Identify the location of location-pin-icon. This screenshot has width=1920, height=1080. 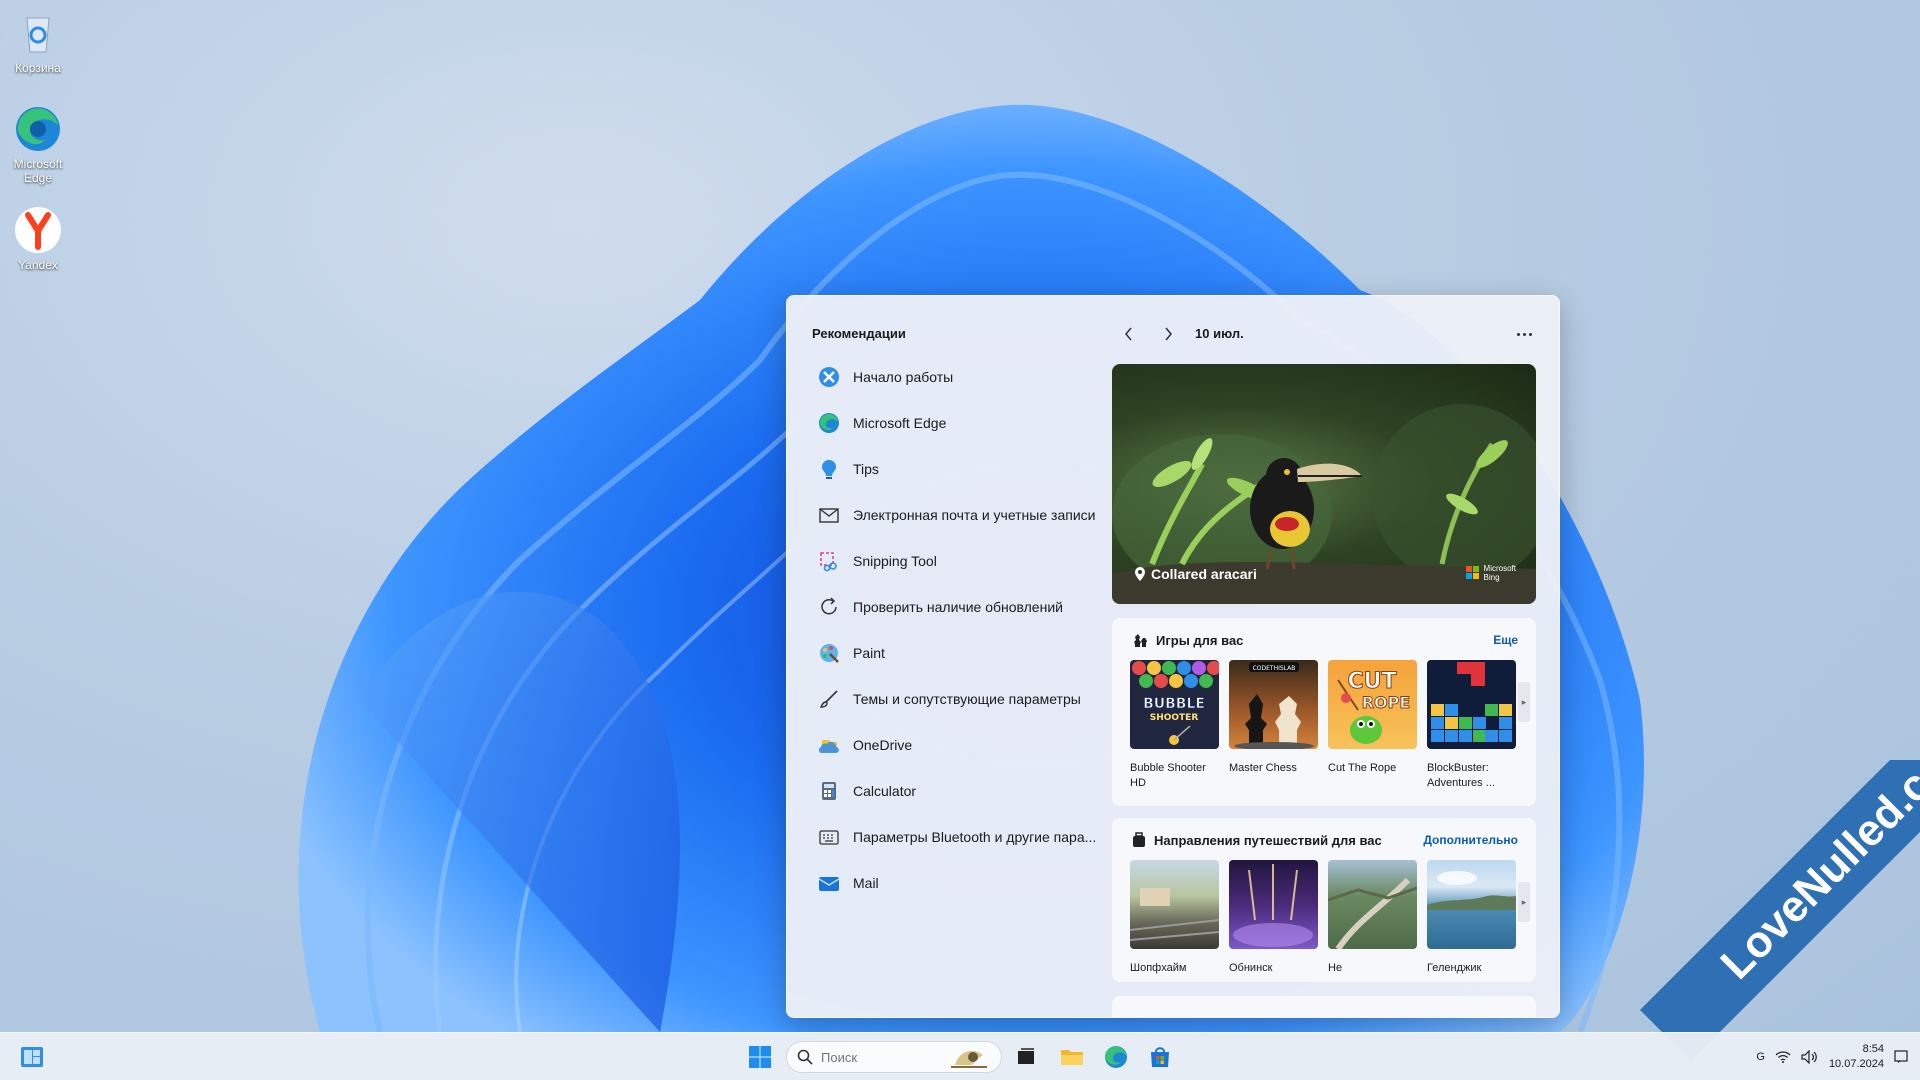
(1140, 574).